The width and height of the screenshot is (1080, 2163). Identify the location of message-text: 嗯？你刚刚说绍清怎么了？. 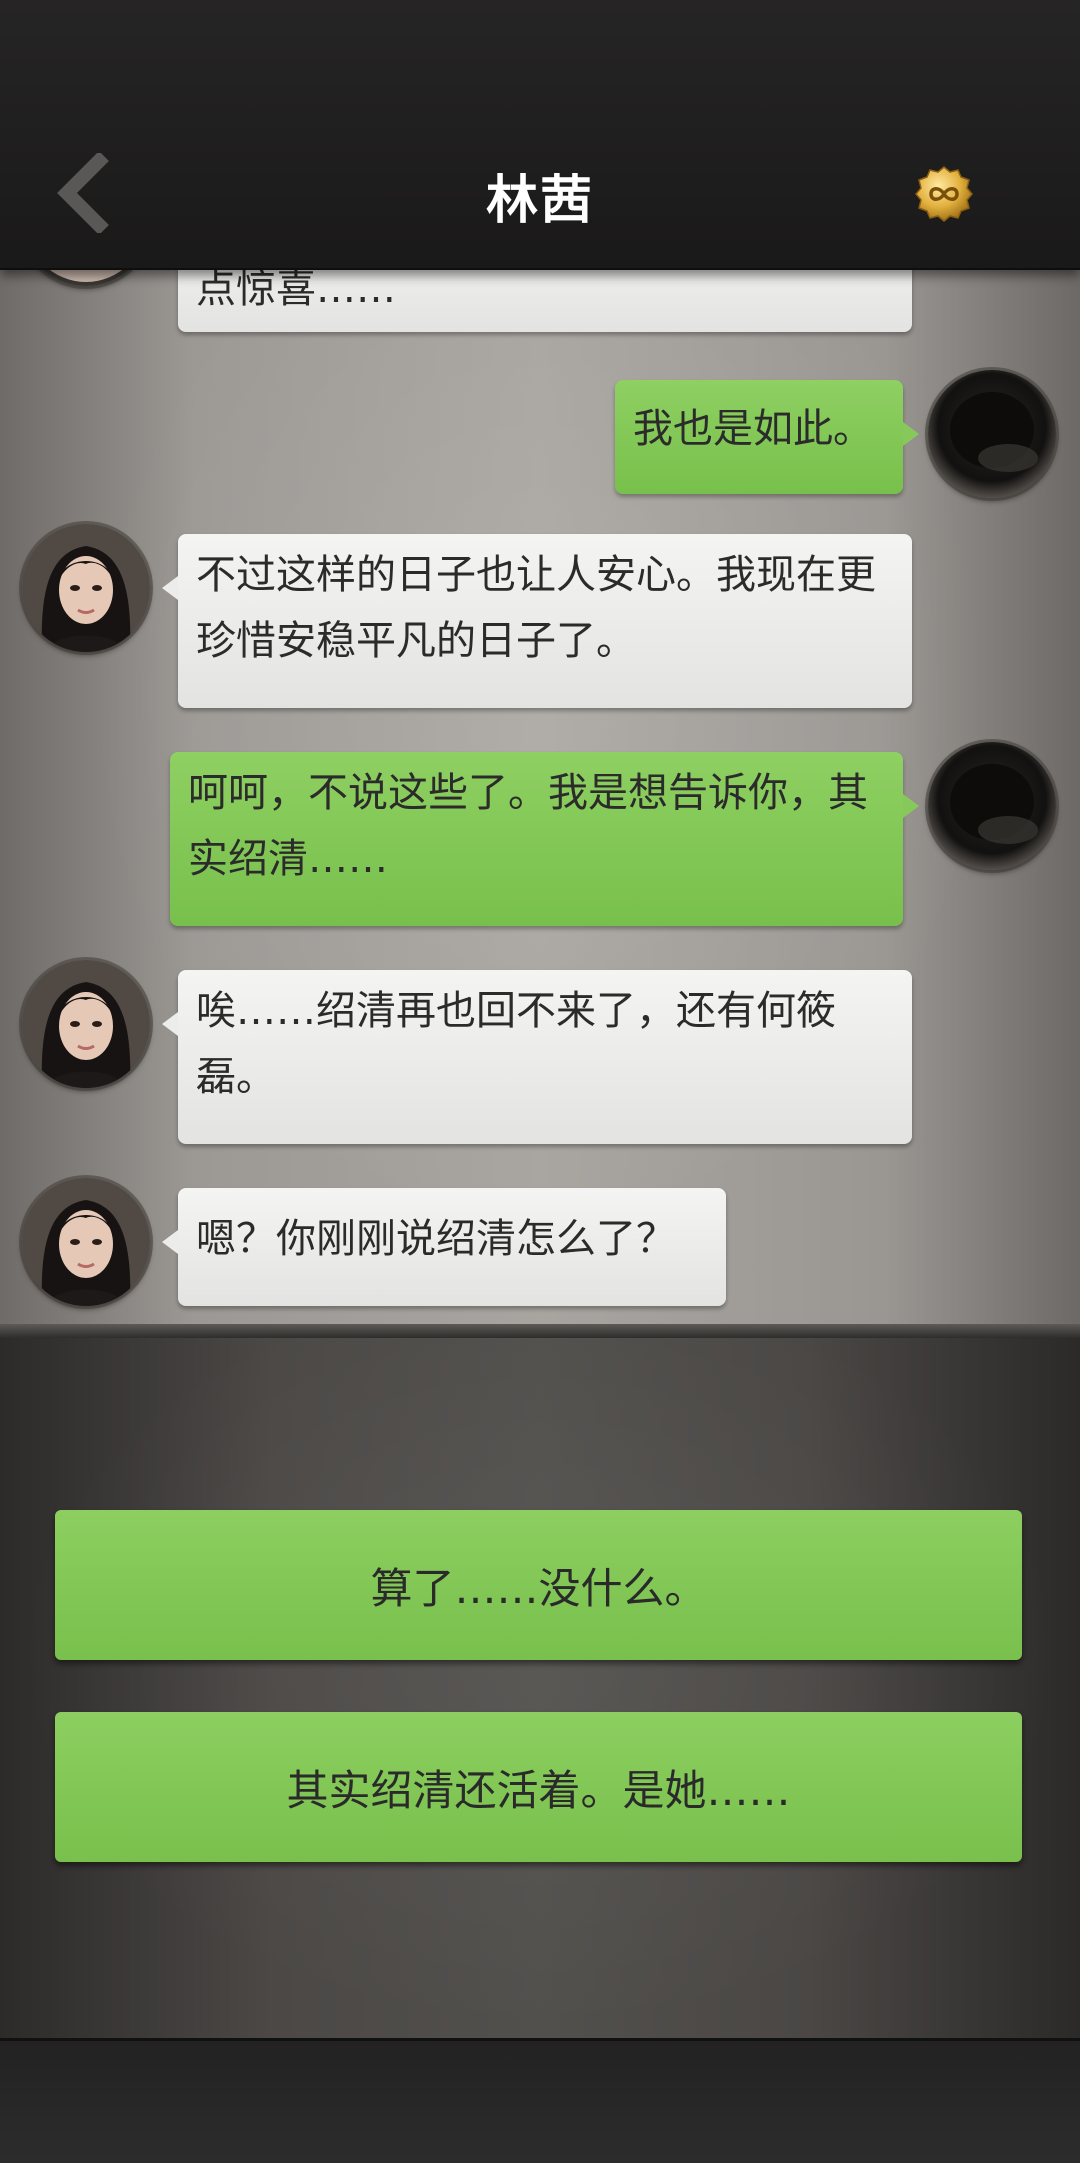
(436, 1239).